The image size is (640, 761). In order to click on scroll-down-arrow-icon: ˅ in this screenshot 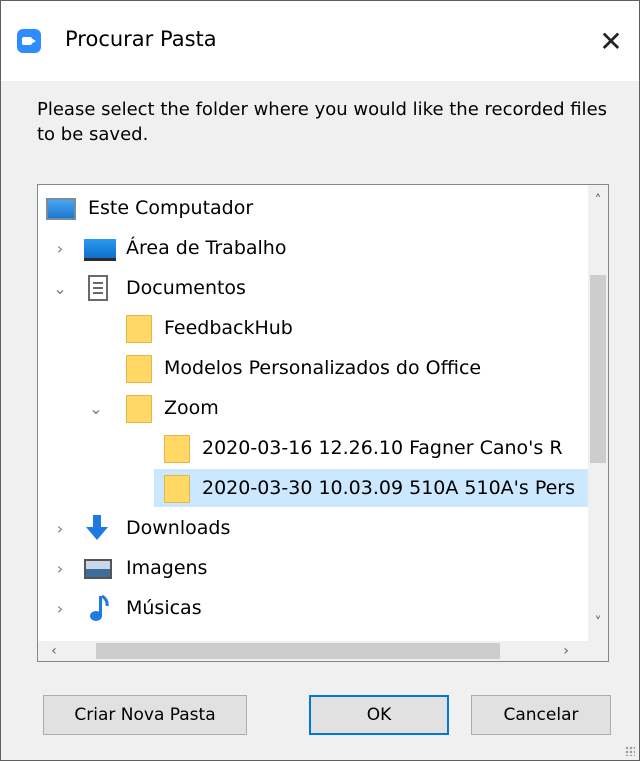, I will do `click(598, 623)`.